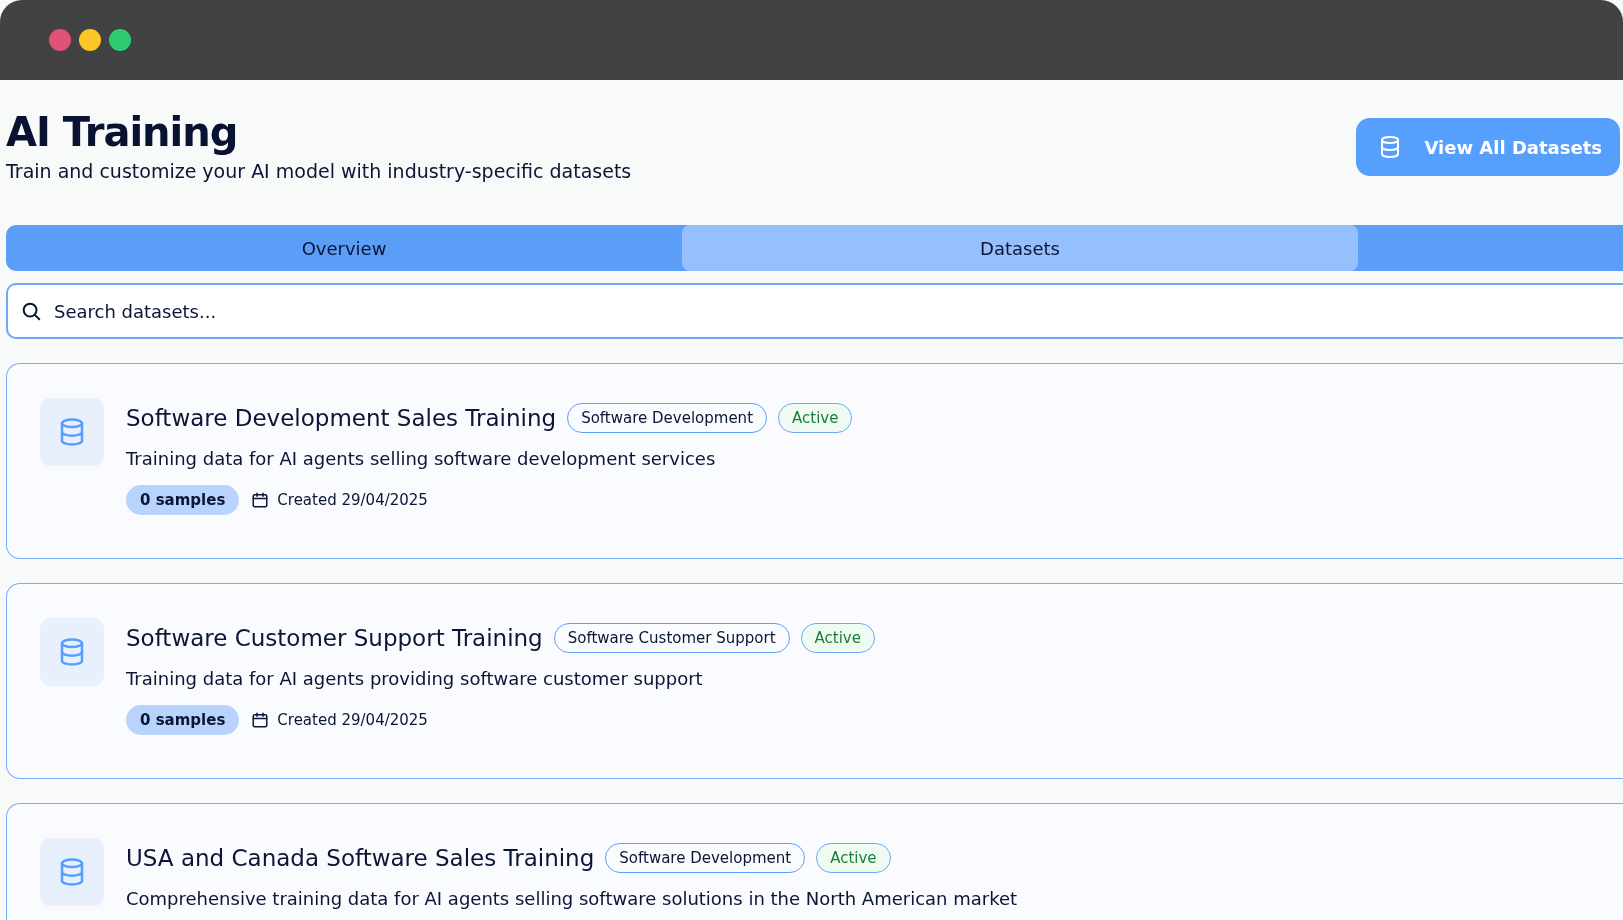  Describe the element at coordinates (341, 418) in the screenshot. I see `dataset-title: Software Development Sales Training` at that location.